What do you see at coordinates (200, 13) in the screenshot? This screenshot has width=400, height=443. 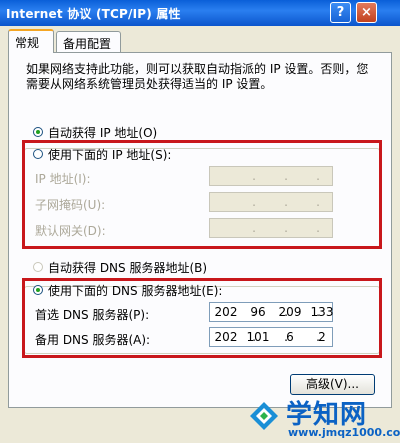 I see `title-bar: Internet 协议 (TCP/IP) 属性 ? ×` at bounding box center [200, 13].